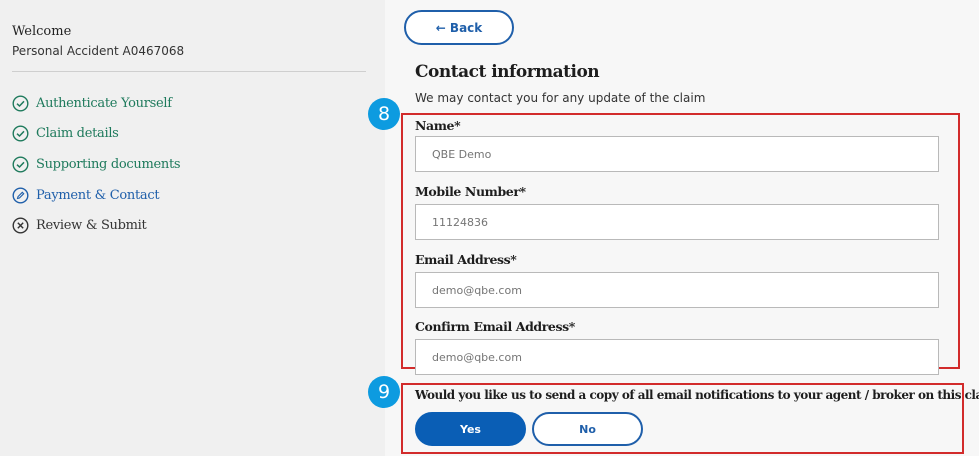  I want to click on x-circle-icon, so click(20, 225).